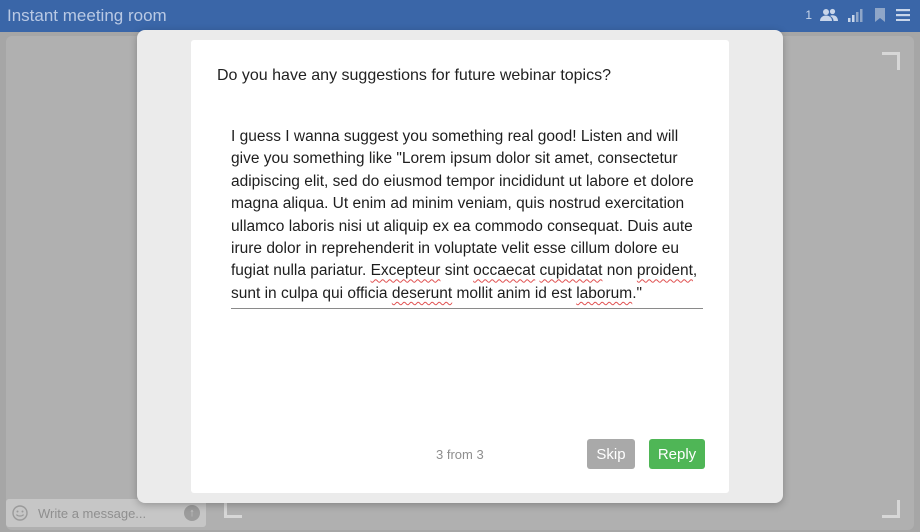 The height and width of the screenshot is (532, 920). Describe the element at coordinates (460, 16) in the screenshot. I see `top-bar: Instant meeting room 1` at that location.